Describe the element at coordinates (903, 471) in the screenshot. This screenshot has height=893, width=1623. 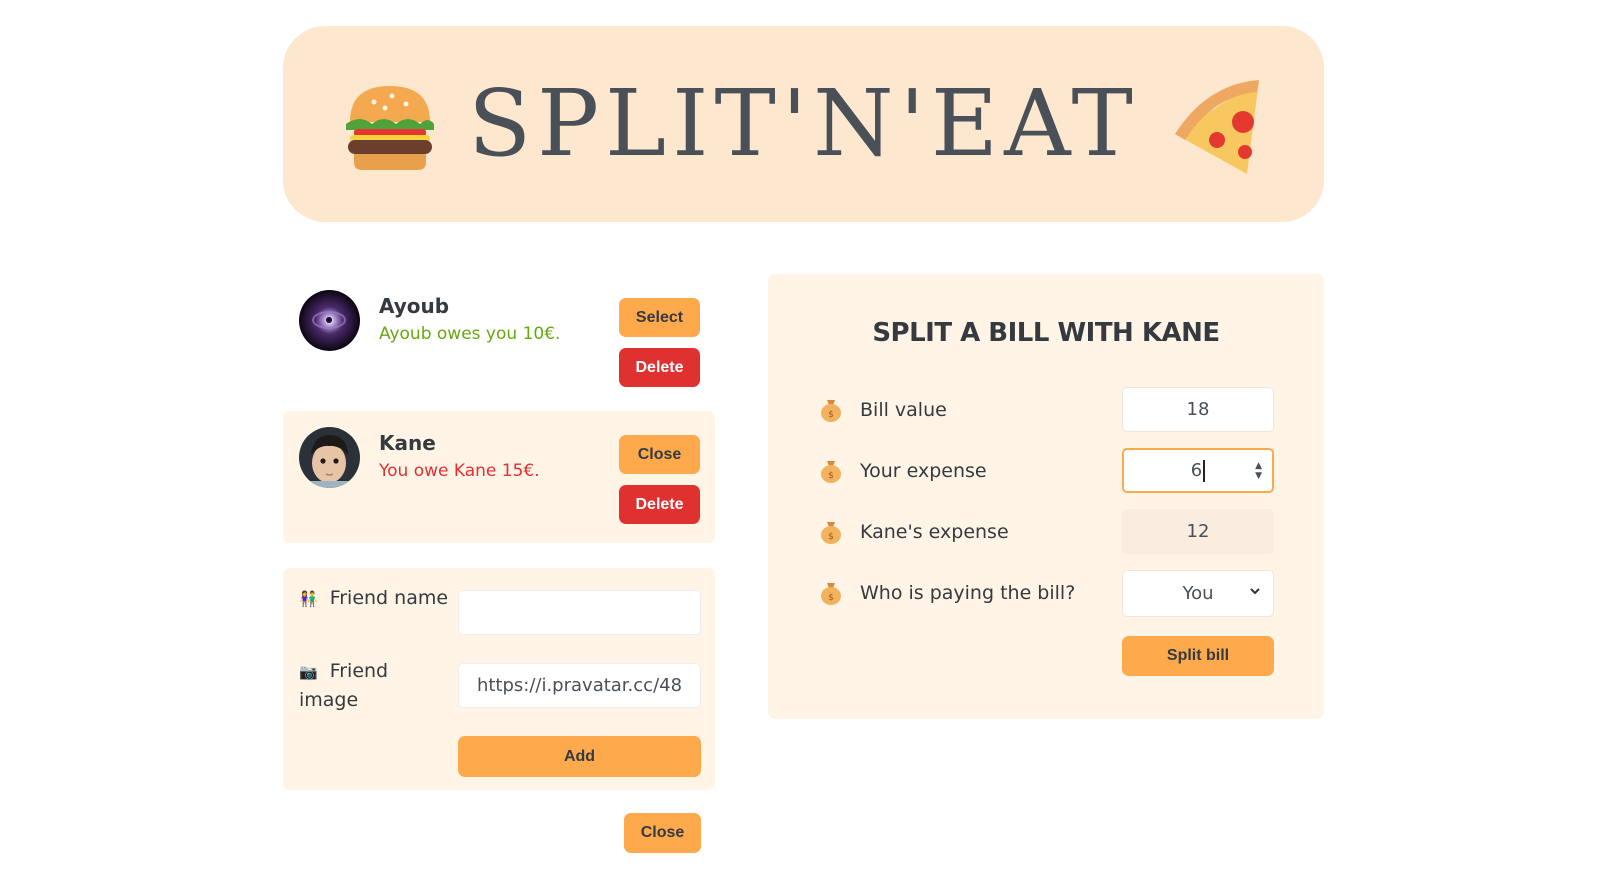
I see `your-expense-label: $ Your expense` at that location.